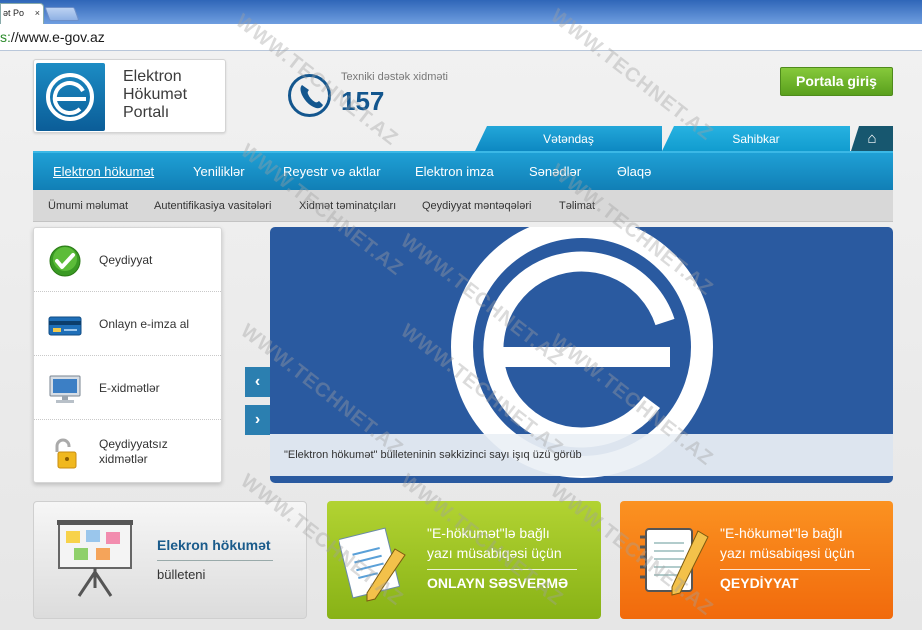 The height and width of the screenshot is (630, 922). What do you see at coordinates (65, 261) in the screenshot?
I see `checkmark-icon` at bounding box center [65, 261].